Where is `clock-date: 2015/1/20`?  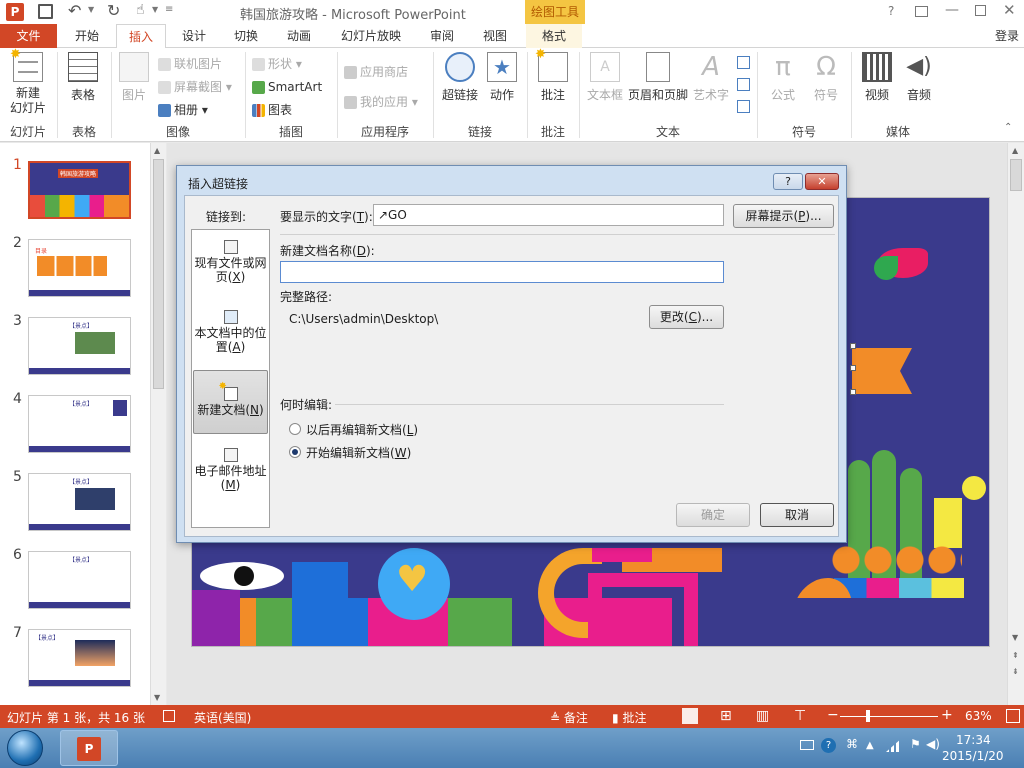
clock-date: 2015/1/20 is located at coordinates (973, 756).